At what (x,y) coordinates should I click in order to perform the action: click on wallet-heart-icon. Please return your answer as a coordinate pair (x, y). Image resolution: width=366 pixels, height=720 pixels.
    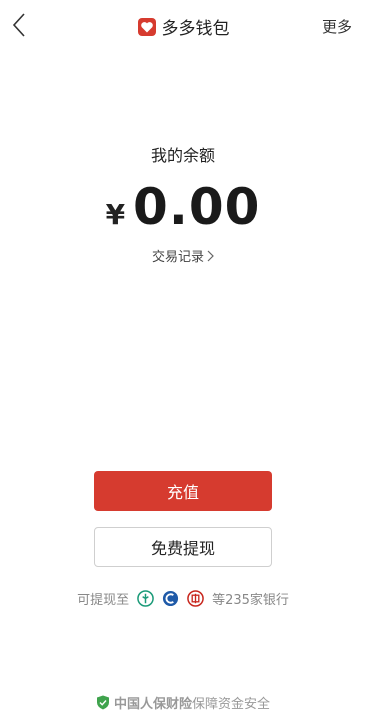
    Looking at the image, I should click on (146, 26).